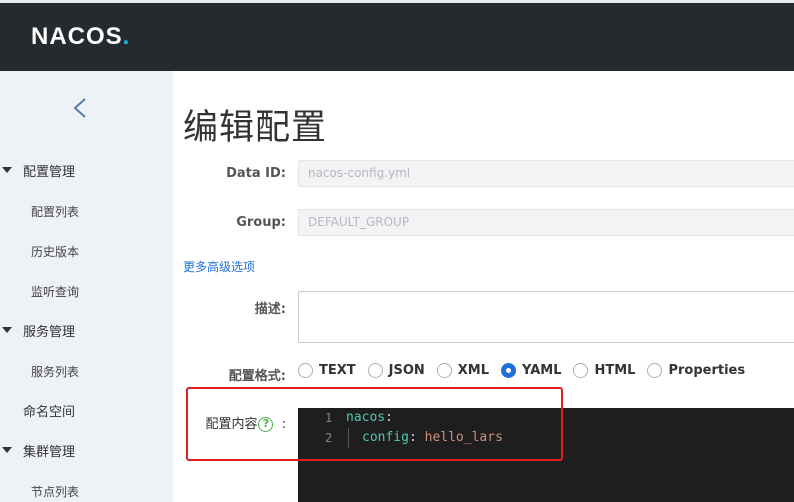 This screenshot has height=502, width=794. I want to click on nacos-logo: NACOS., so click(80, 37).